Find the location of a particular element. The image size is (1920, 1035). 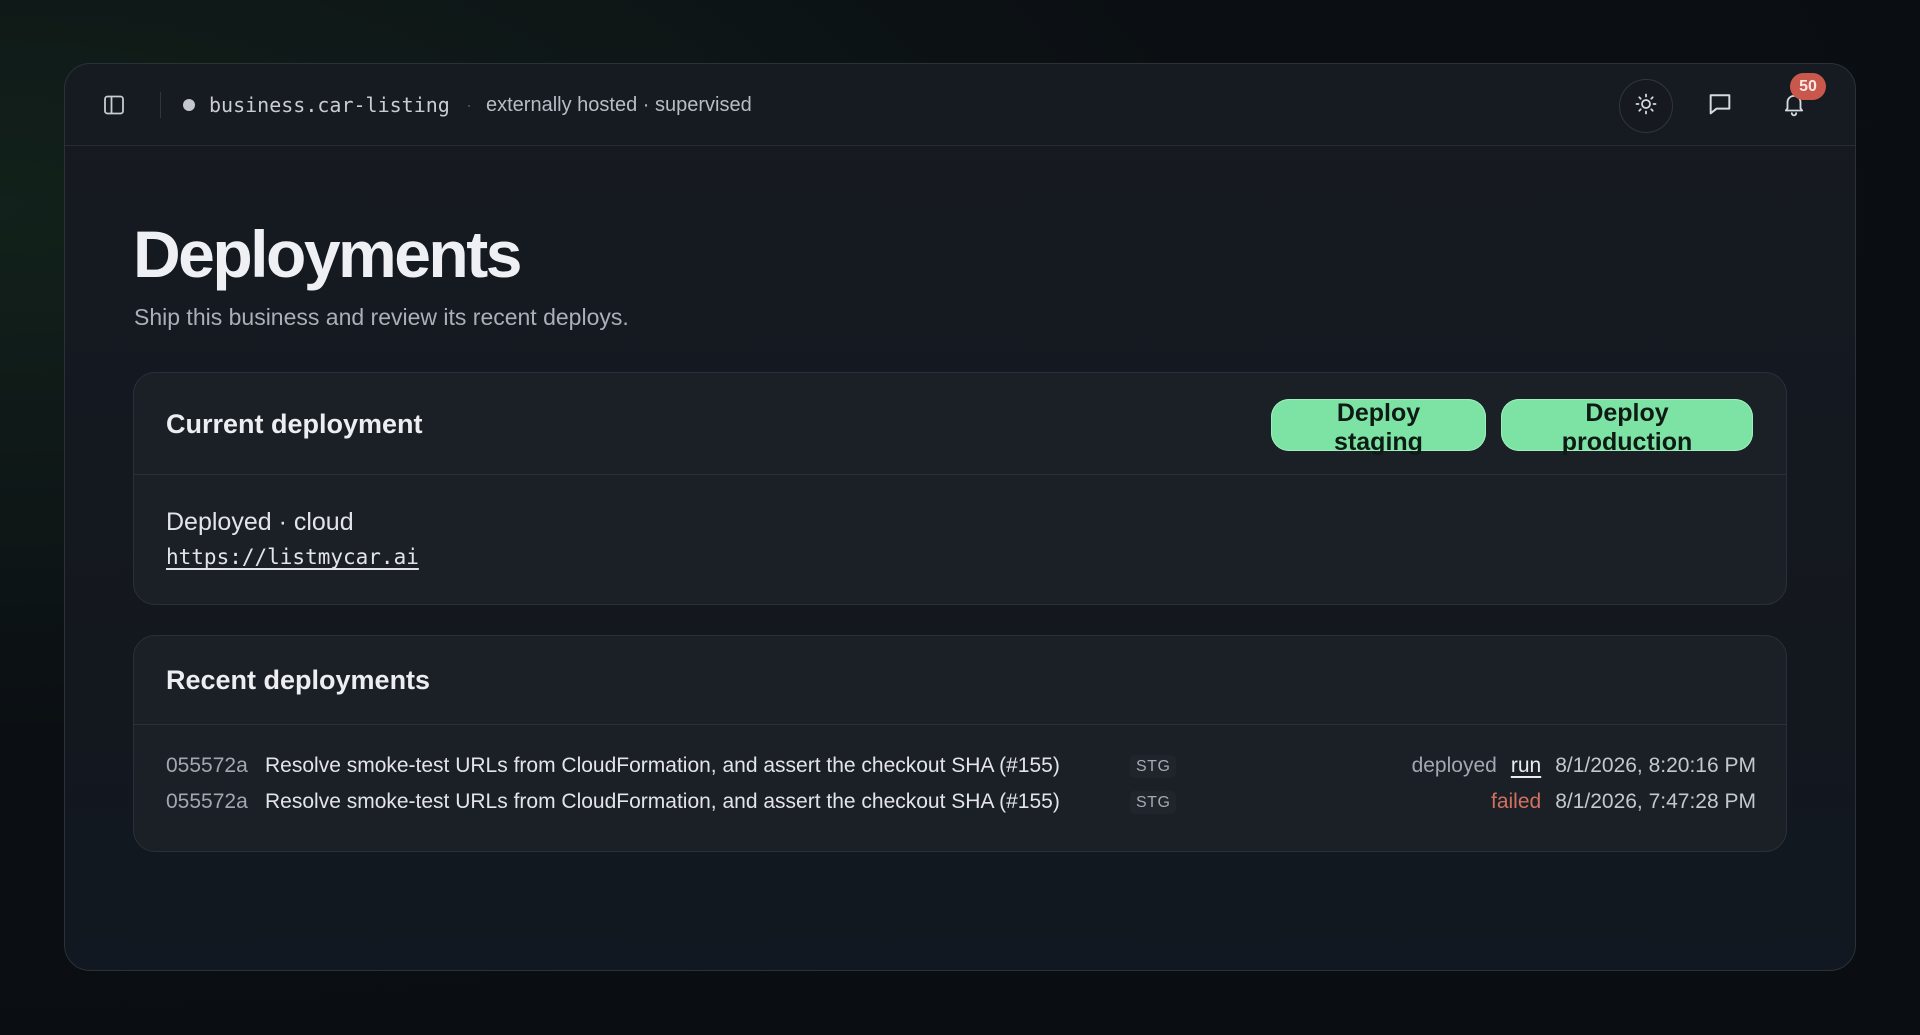

sidebar-toggle-icon is located at coordinates (114, 105).